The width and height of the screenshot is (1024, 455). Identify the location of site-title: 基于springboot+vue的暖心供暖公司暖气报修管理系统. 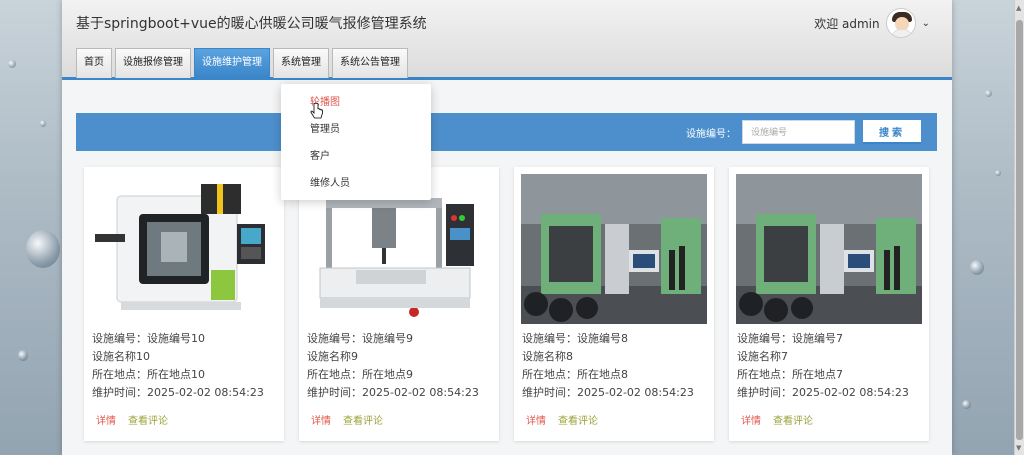
(251, 24).